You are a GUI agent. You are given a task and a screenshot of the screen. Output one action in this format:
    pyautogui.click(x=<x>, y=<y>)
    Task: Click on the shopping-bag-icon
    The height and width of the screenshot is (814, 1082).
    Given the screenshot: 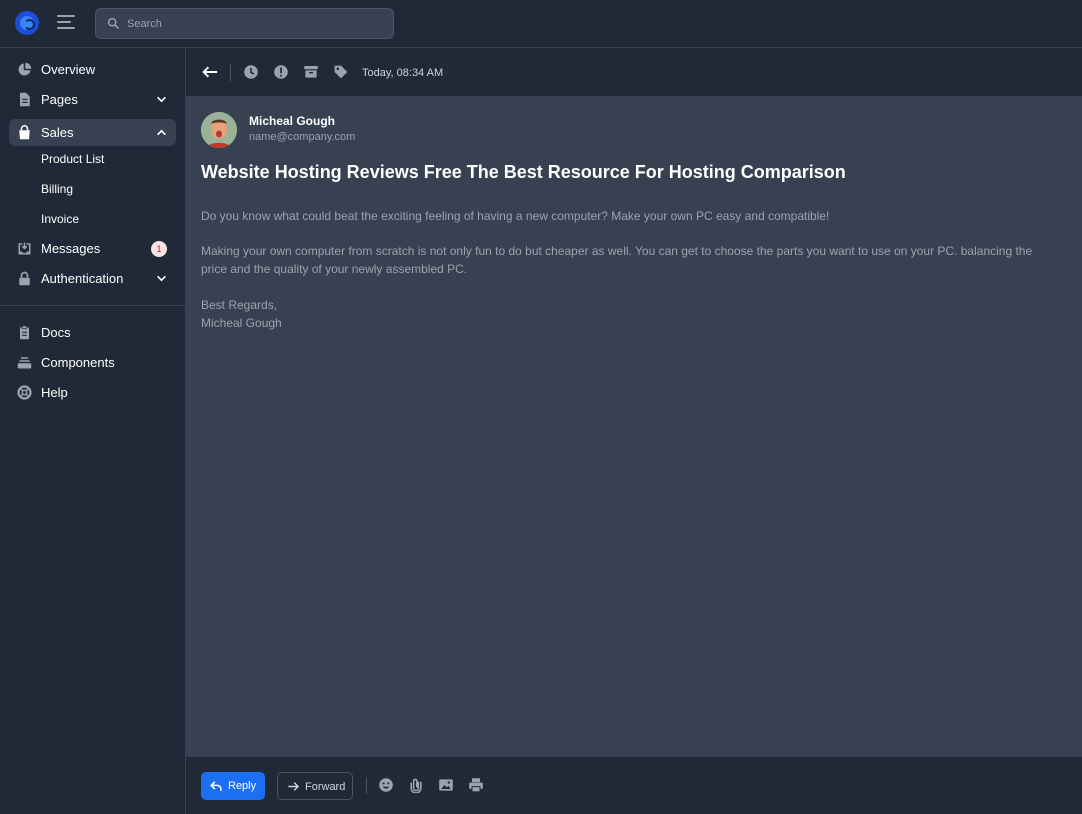 What is the action you would take?
    pyautogui.click(x=24, y=132)
    